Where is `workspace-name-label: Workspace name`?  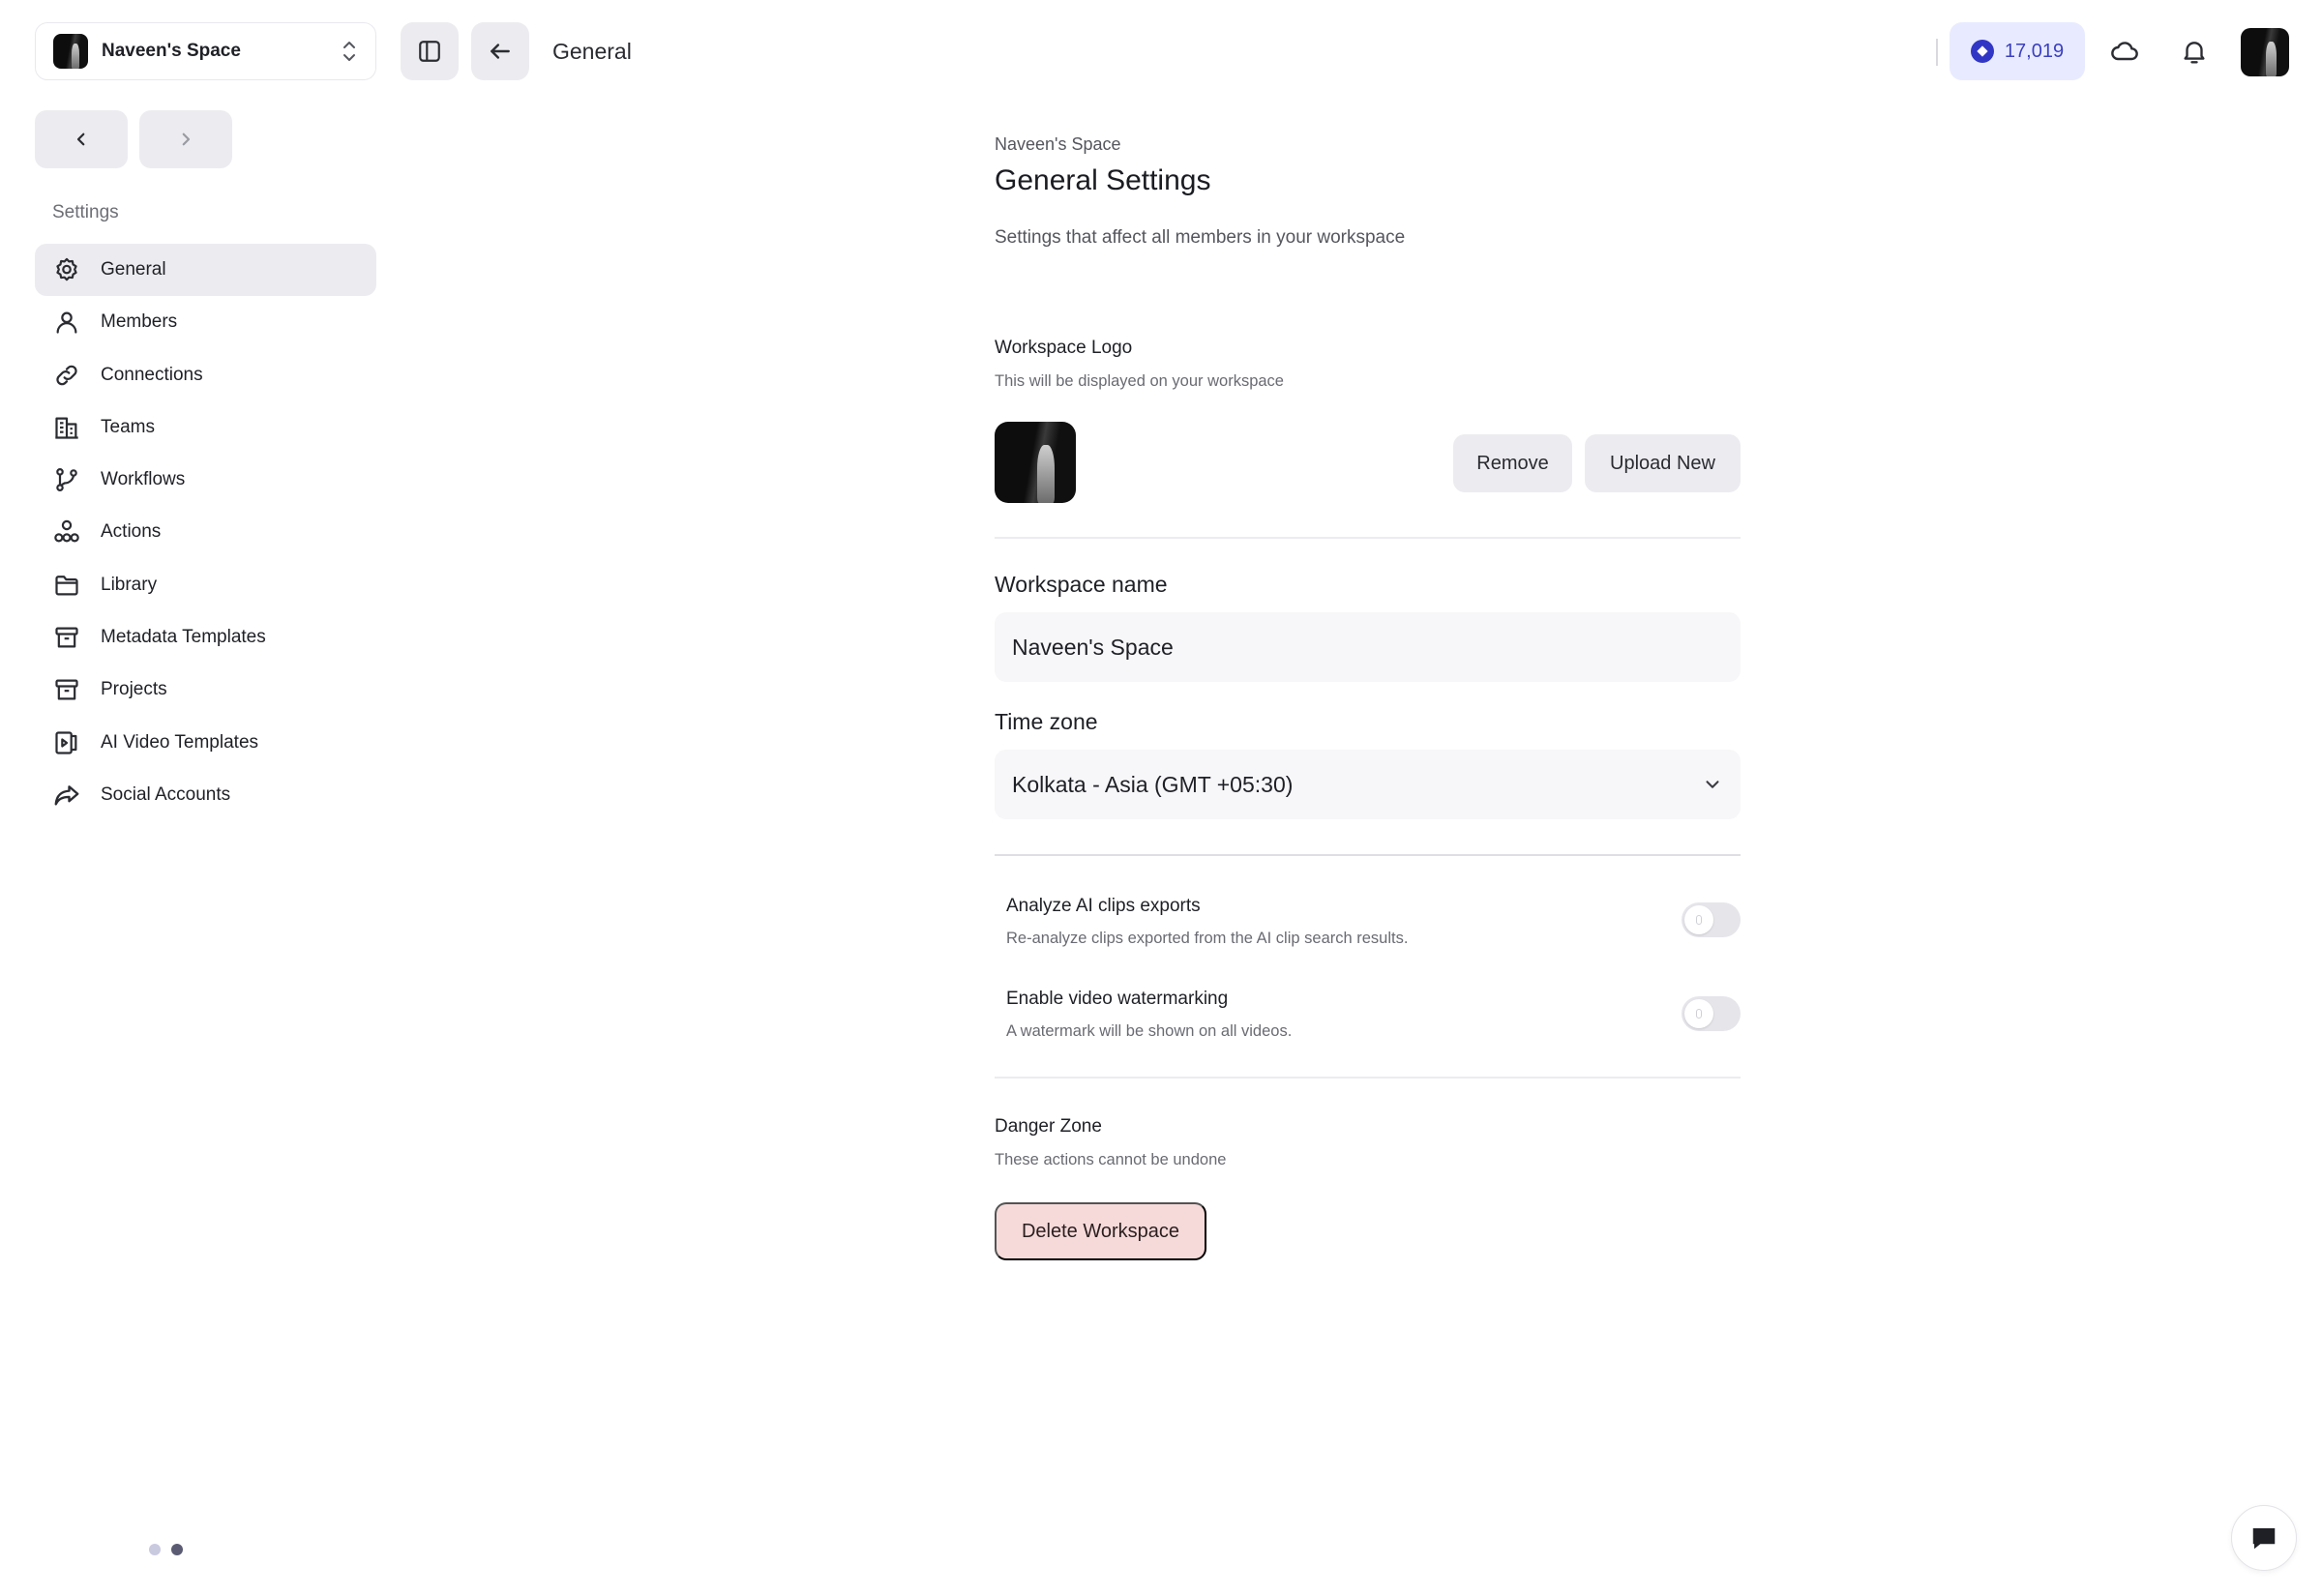 workspace-name-label: Workspace name is located at coordinates (1081, 584).